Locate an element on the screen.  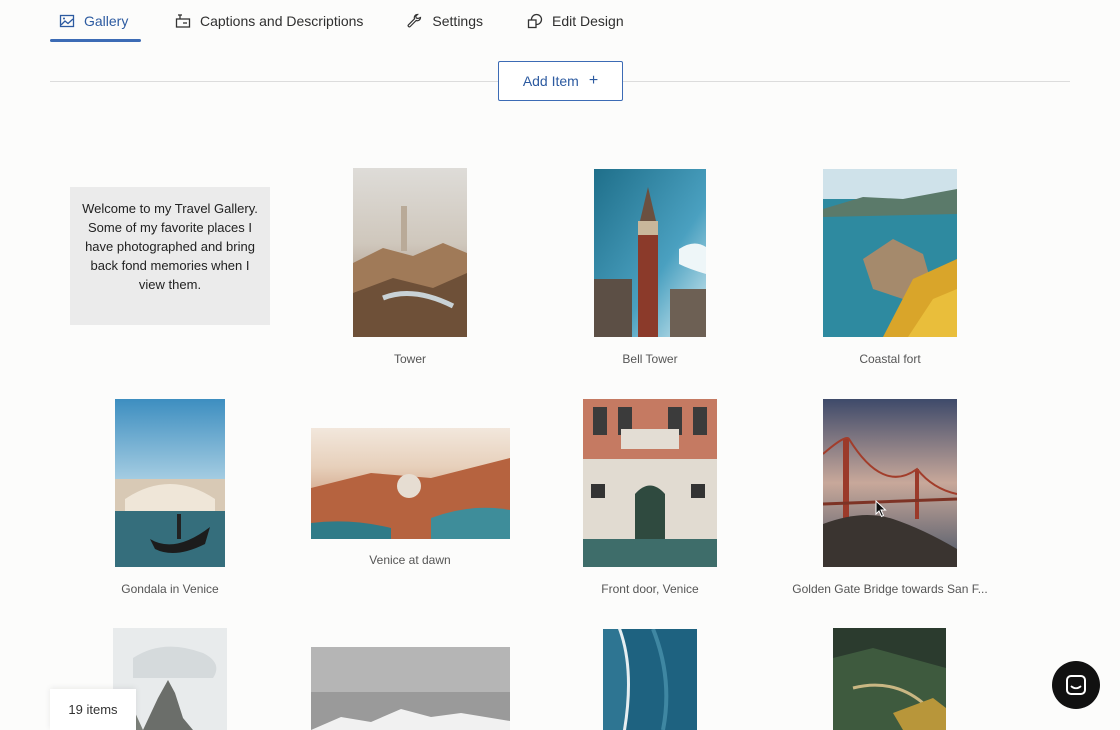
tab-gallery: Gallery is located at coordinates (95, 21).